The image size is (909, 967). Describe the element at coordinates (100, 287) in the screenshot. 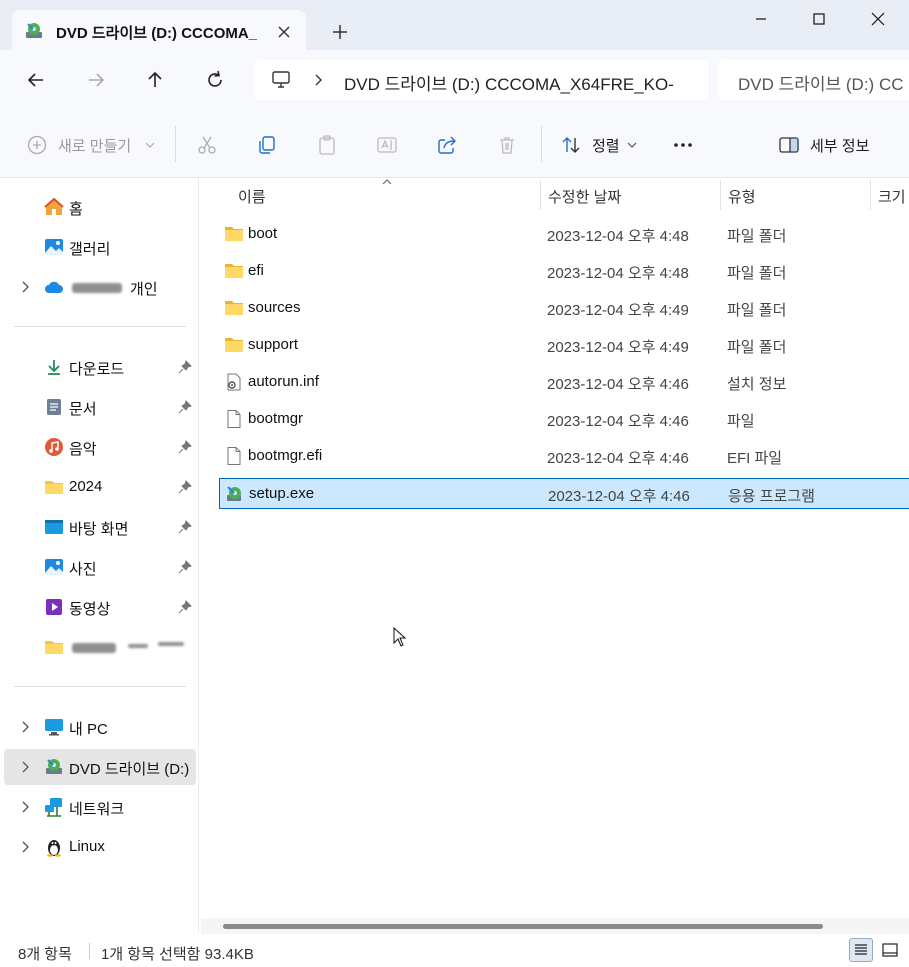

I see `sidebar-item-onedrive: 개인` at that location.